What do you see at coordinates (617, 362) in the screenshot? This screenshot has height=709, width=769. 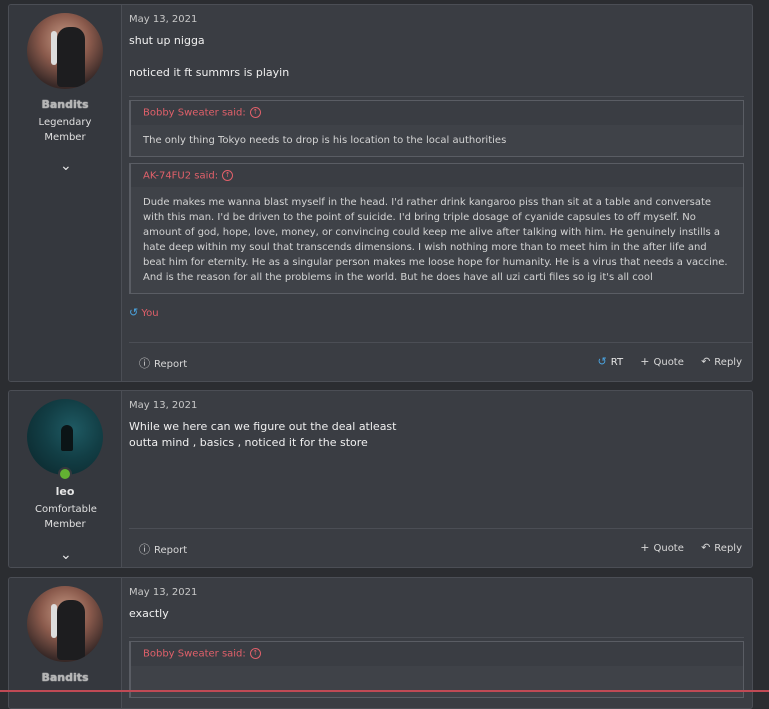 I see `rt-label: RT` at bounding box center [617, 362].